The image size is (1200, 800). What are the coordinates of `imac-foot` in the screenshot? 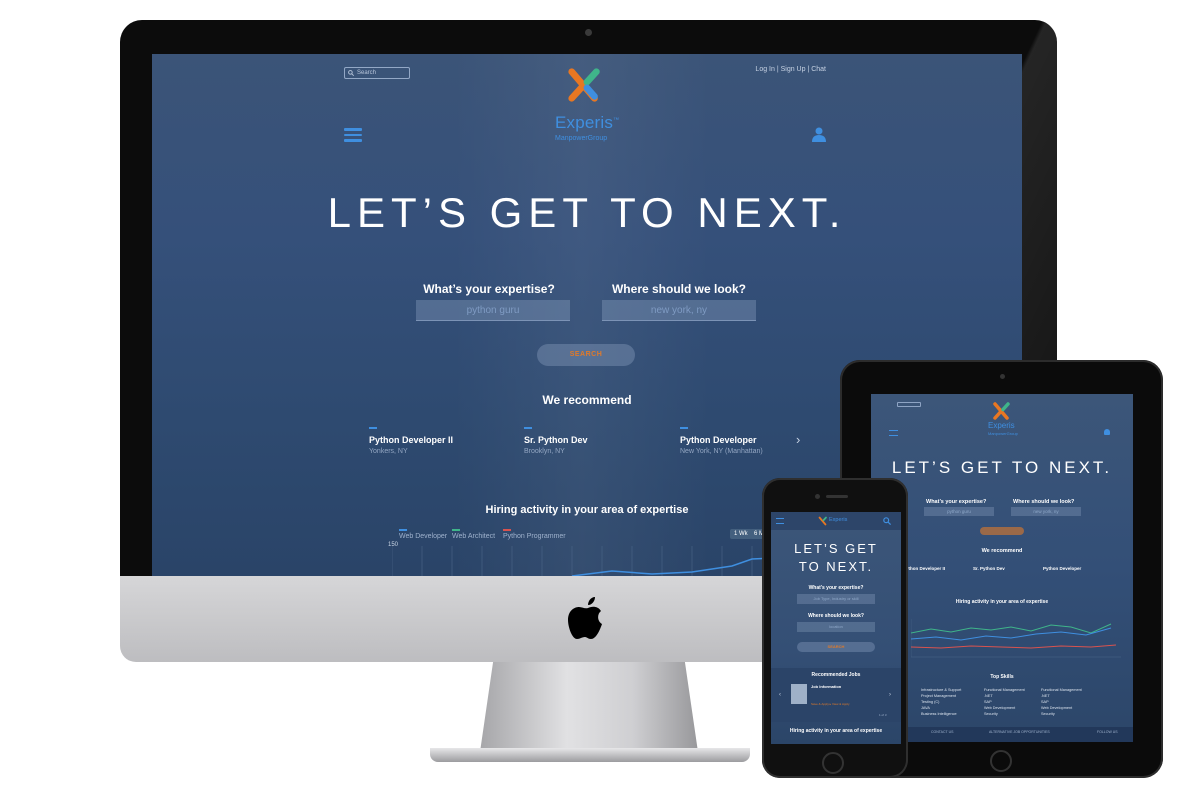 It's located at (590, 755).